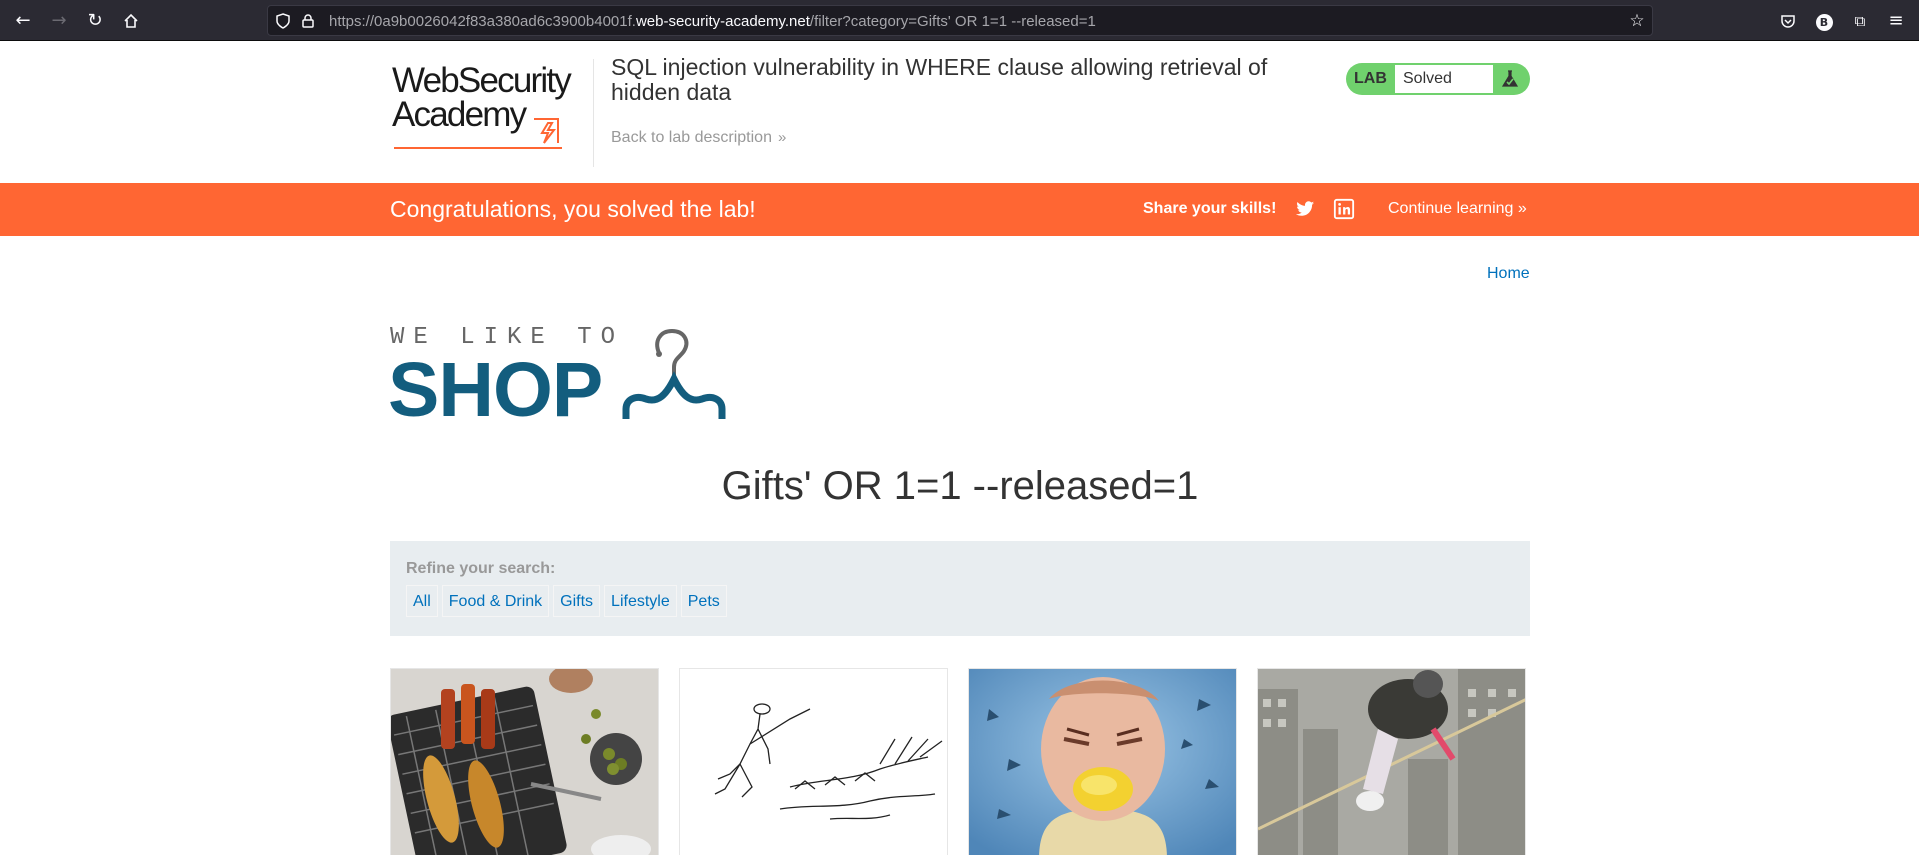 This screenshot has height=855, width=1919. What do you see at coordinates (1370, 78) in the screenshot?
I see `badge-lab-label: LAB` at bounding box center [1370, 78].